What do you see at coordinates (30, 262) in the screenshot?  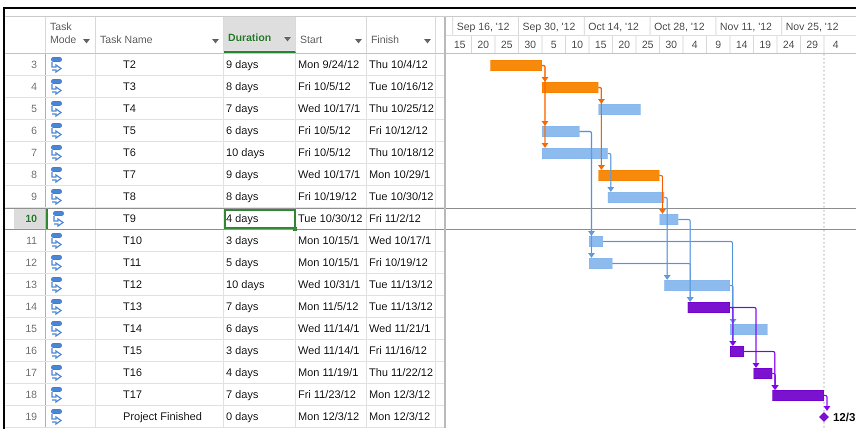 I see `row-number: 12` at bounding box center [30, 262].